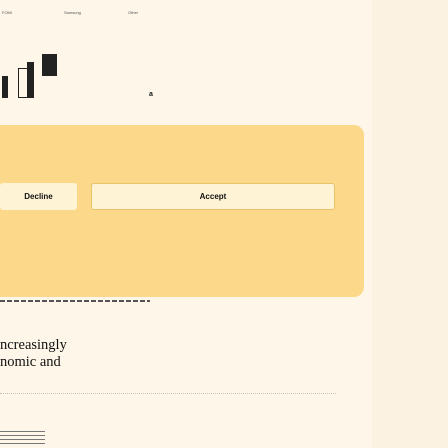 The image size is (448, 448). I want to click on chart-tick-label: a, so click(151, 94).